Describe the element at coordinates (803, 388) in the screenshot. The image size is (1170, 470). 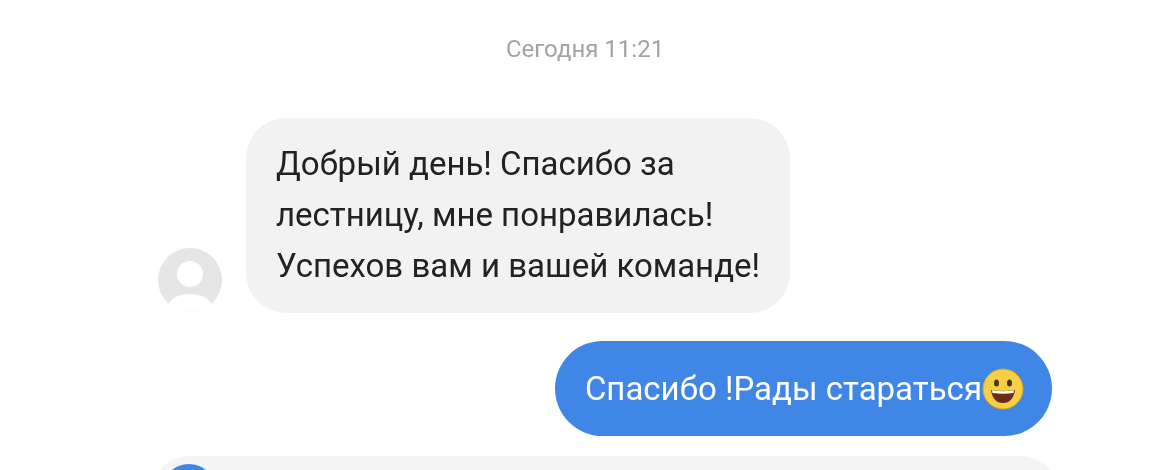
I see `message-bubble: Спасибо !Рады стараться` at that location.